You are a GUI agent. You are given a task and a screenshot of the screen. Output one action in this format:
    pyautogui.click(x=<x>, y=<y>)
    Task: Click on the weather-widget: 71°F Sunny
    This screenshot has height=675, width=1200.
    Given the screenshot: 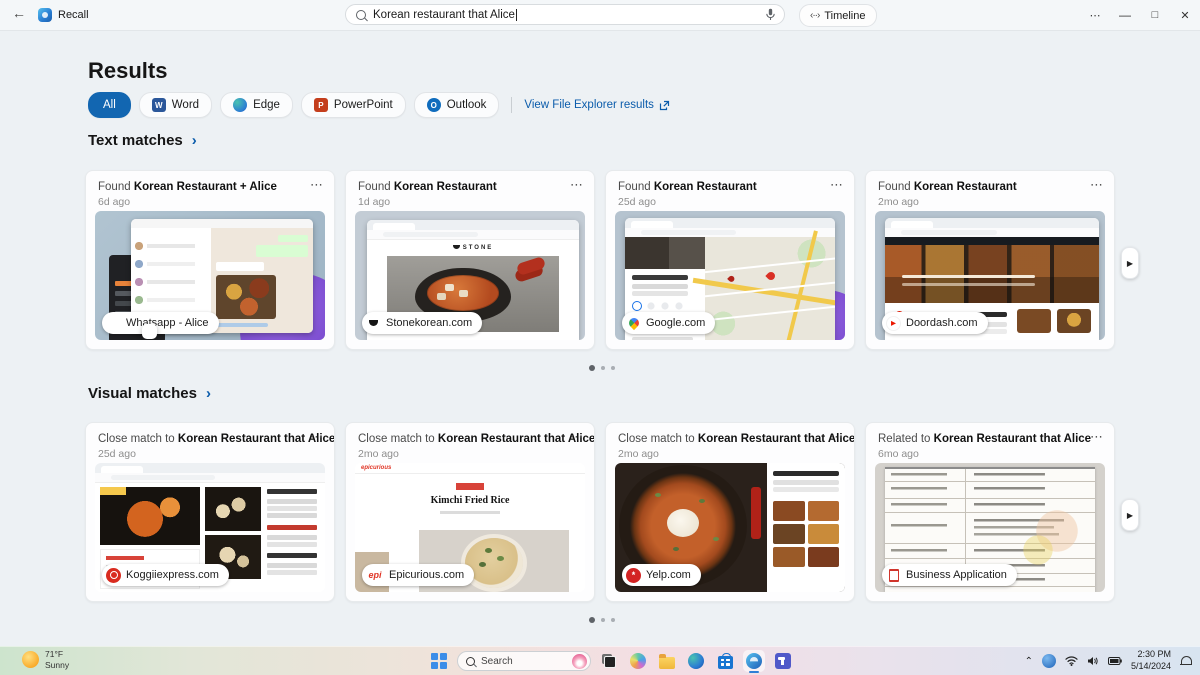 What is the action you would take?
    pyautogui.click(x=45, y=659)
    